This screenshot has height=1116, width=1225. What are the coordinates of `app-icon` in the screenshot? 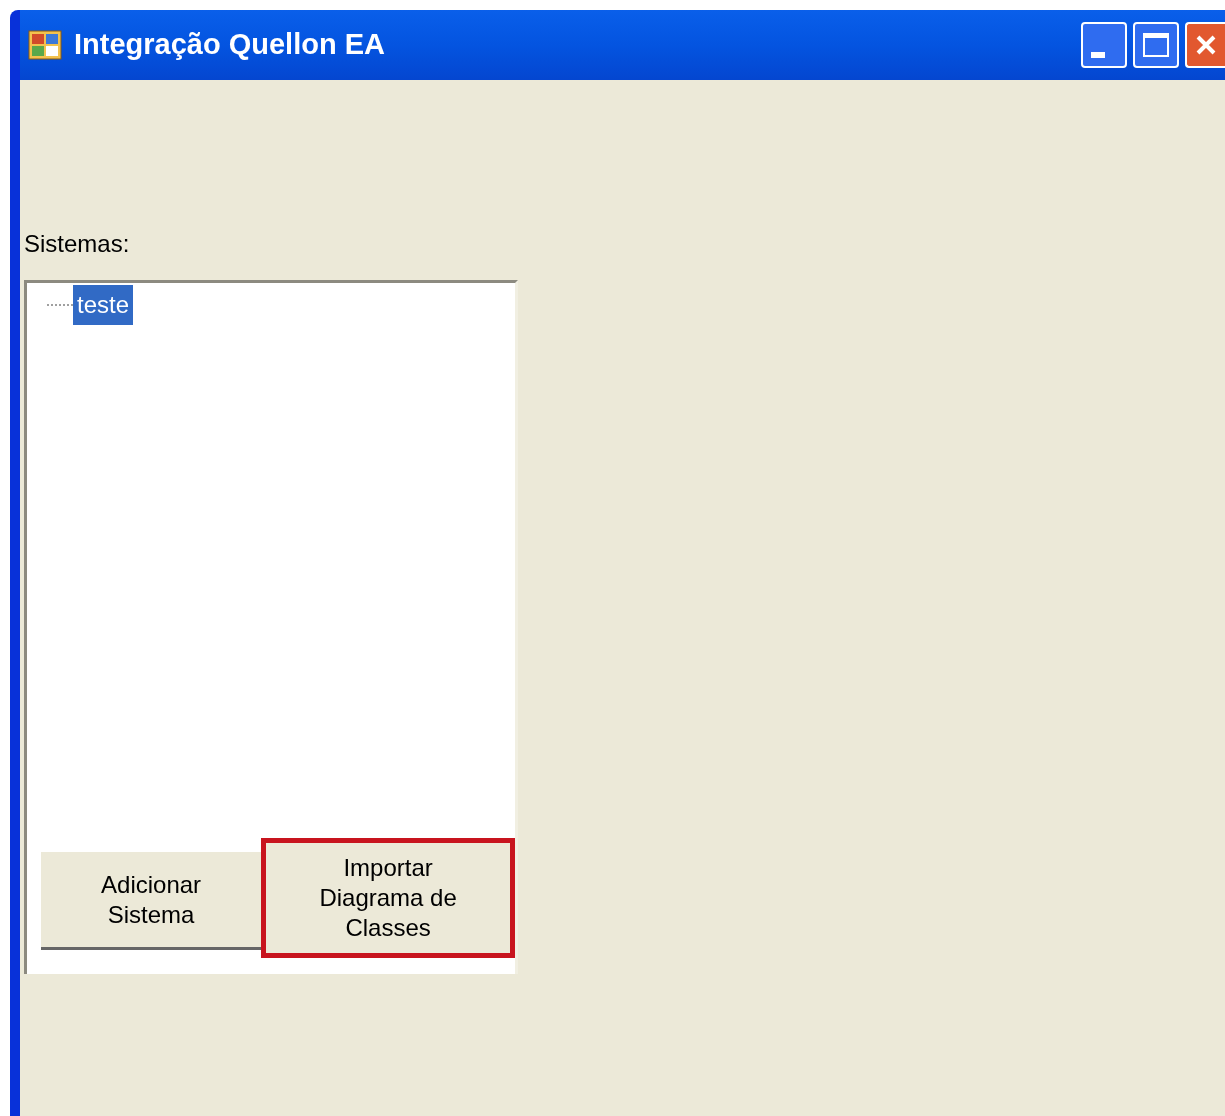 It's located at (45, 45).